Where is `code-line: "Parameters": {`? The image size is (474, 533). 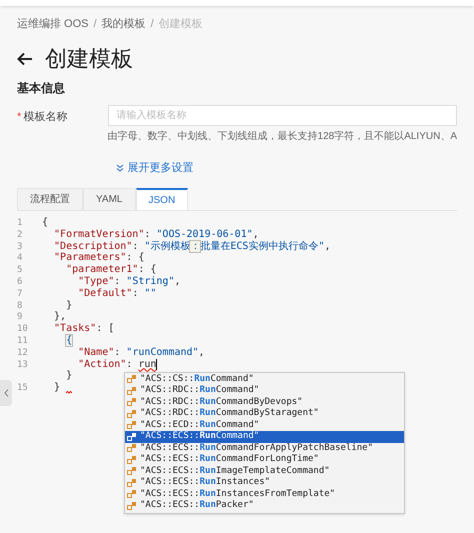
code-line: "Parameters": { is located at coordinates (98, 258).